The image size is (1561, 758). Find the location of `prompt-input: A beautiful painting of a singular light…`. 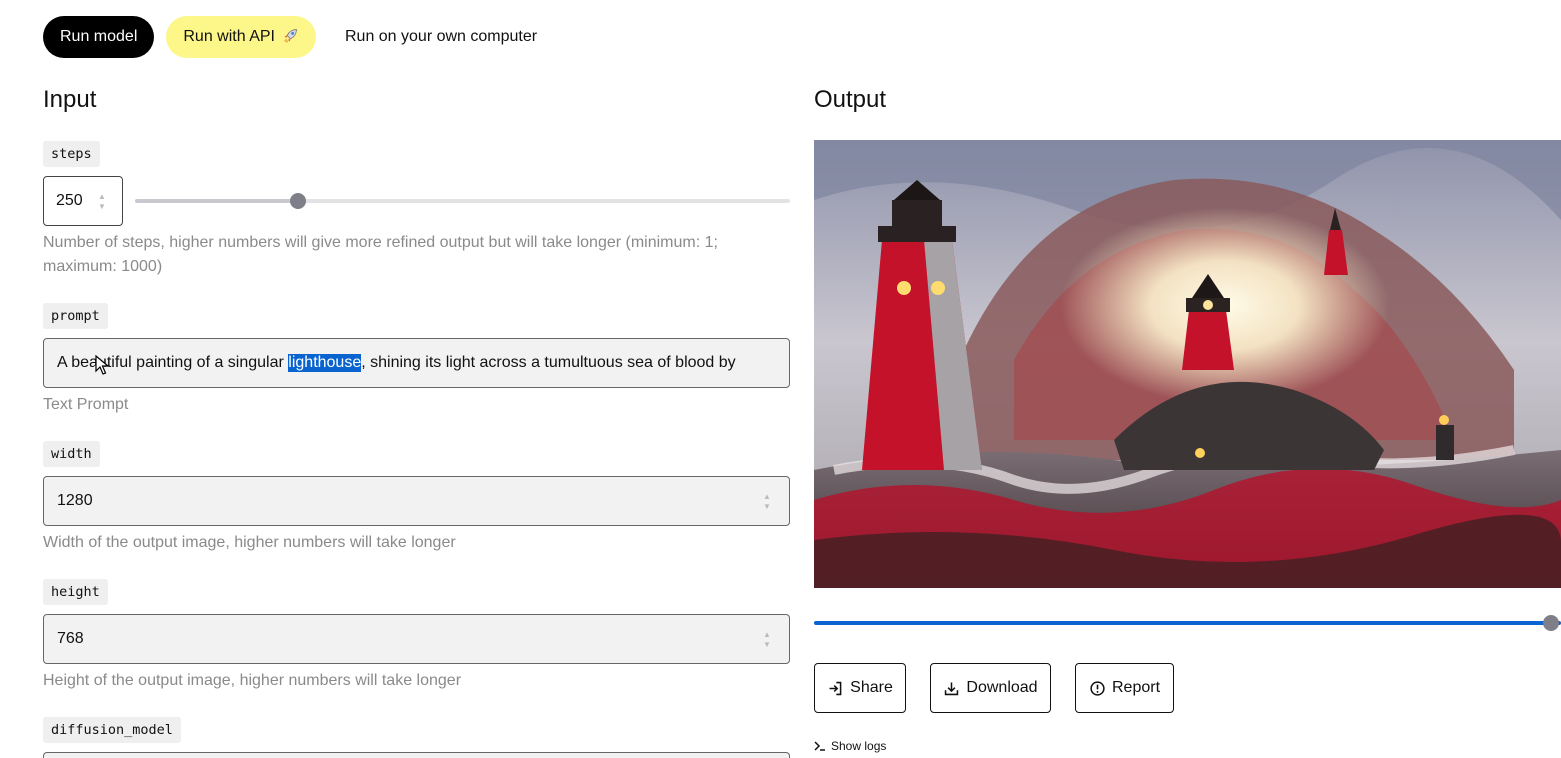

prompt-input: A beautiful painting of a singular light… is located at coordinates (416, 363).